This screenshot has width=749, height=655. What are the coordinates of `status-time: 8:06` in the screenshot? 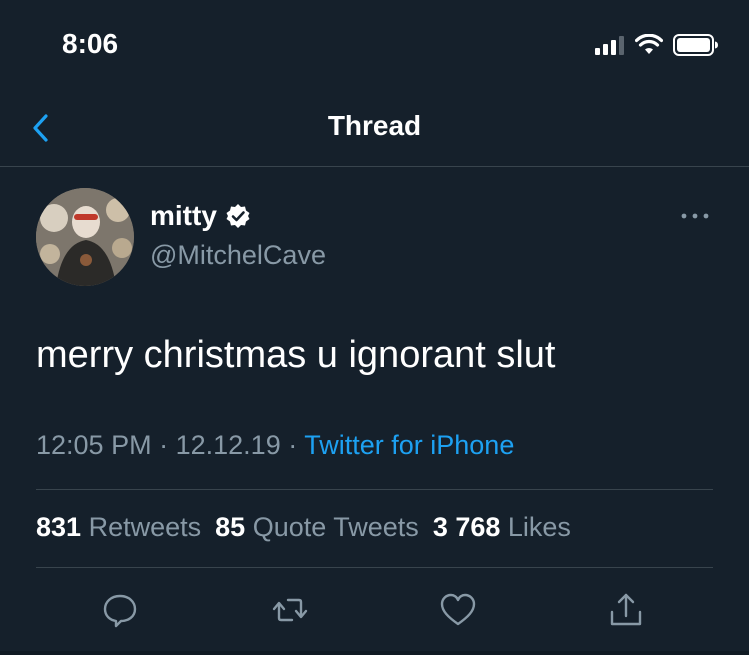 It's located at (90, 43).